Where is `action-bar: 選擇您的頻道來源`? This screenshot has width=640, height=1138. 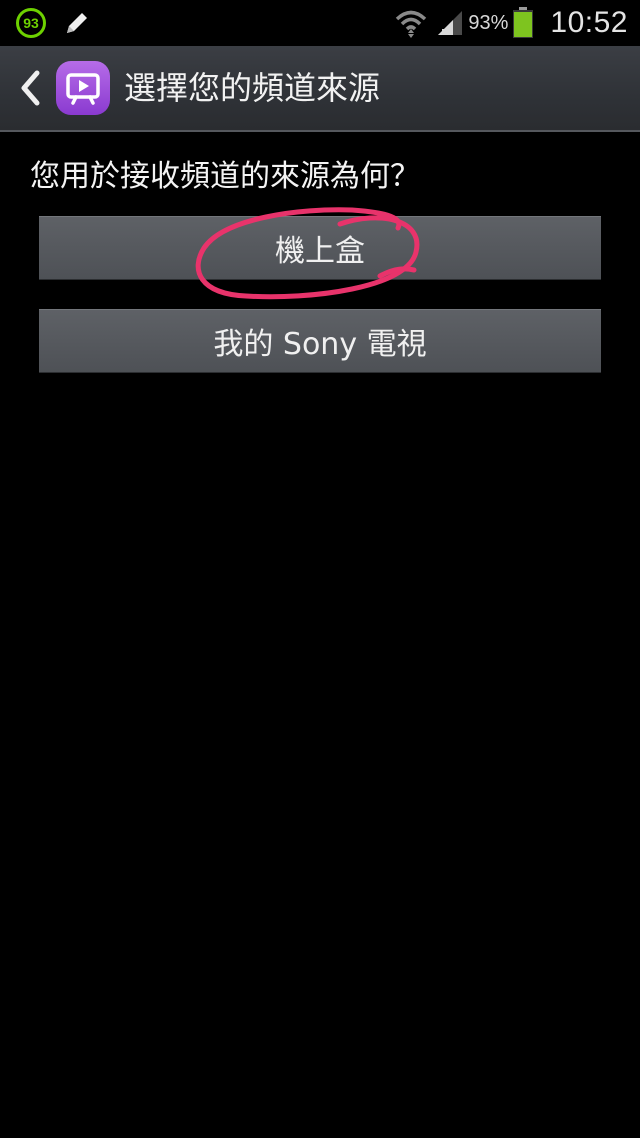 action-bar: 選擇您的頻道來源 is located at coordinates (320, 89).